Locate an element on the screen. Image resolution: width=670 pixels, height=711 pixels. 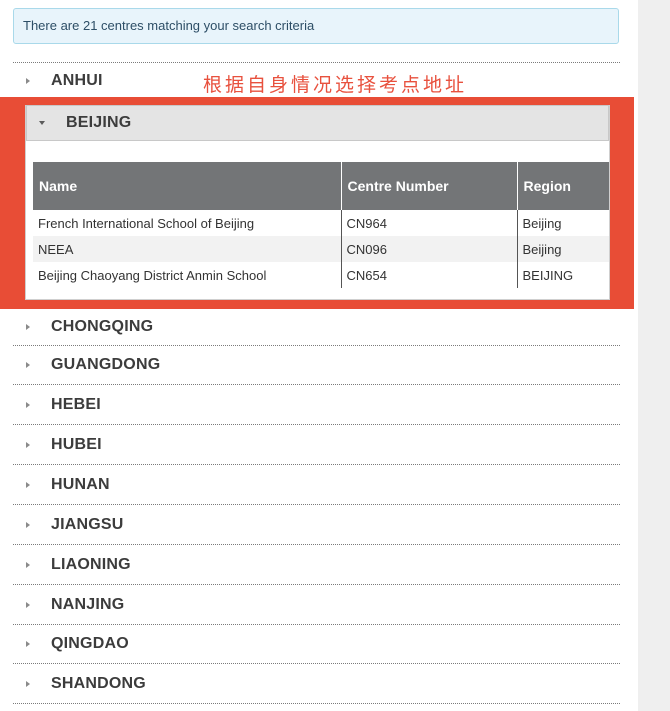
accordion-item-chongqing: CHONGQING is located at coordinates (316, 327).